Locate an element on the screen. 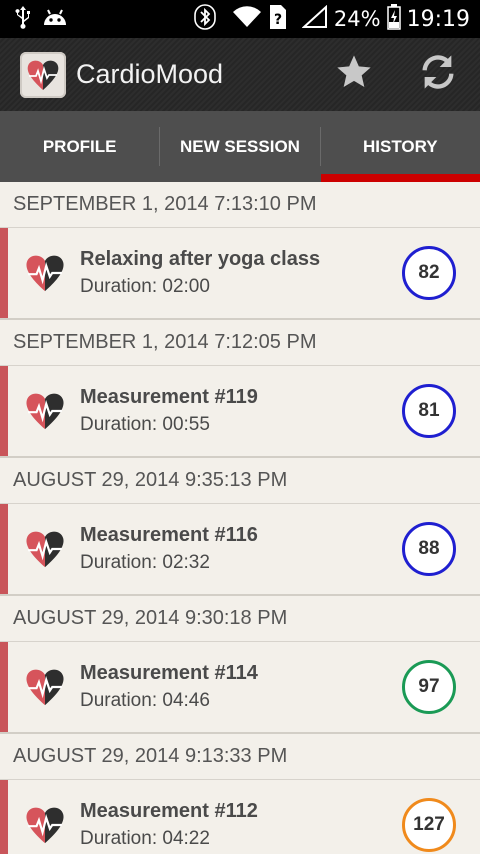 The width and height of the screenshot is (480, 854). session-score-badge: 88 is located at coordinates (429, 549).